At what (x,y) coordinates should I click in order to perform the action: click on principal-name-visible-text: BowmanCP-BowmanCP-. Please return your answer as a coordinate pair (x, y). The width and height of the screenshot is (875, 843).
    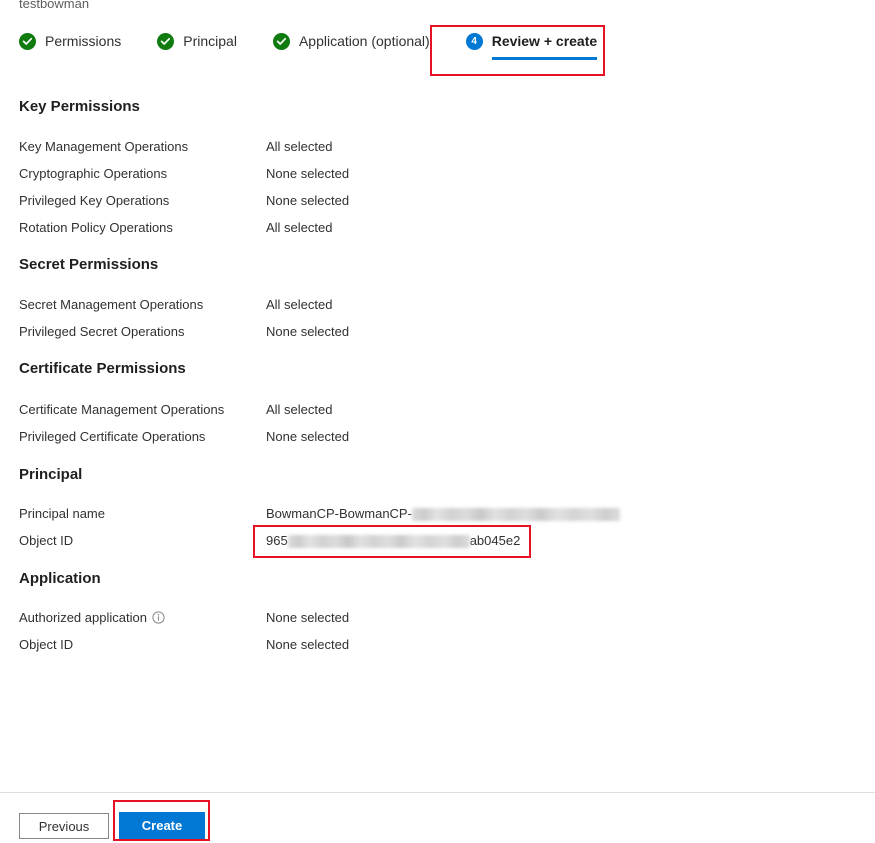
    Looking at the image, I should click on (339, 513).